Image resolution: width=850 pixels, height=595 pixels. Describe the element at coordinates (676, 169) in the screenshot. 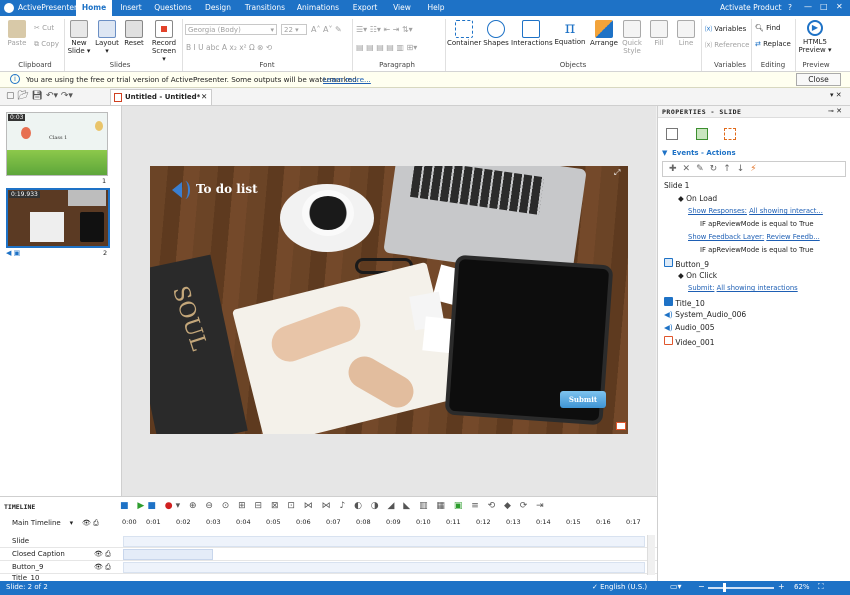

I see `add-icon: ✚` at that location.